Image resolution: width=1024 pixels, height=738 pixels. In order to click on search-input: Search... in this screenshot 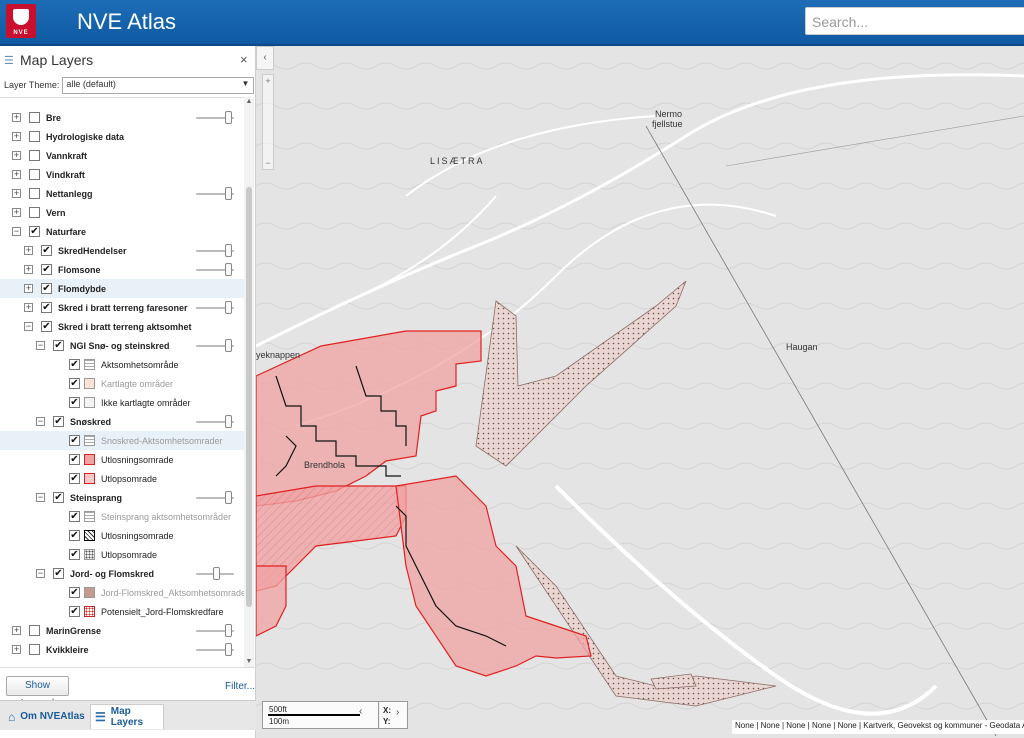, I will do `click(914, 21)`.